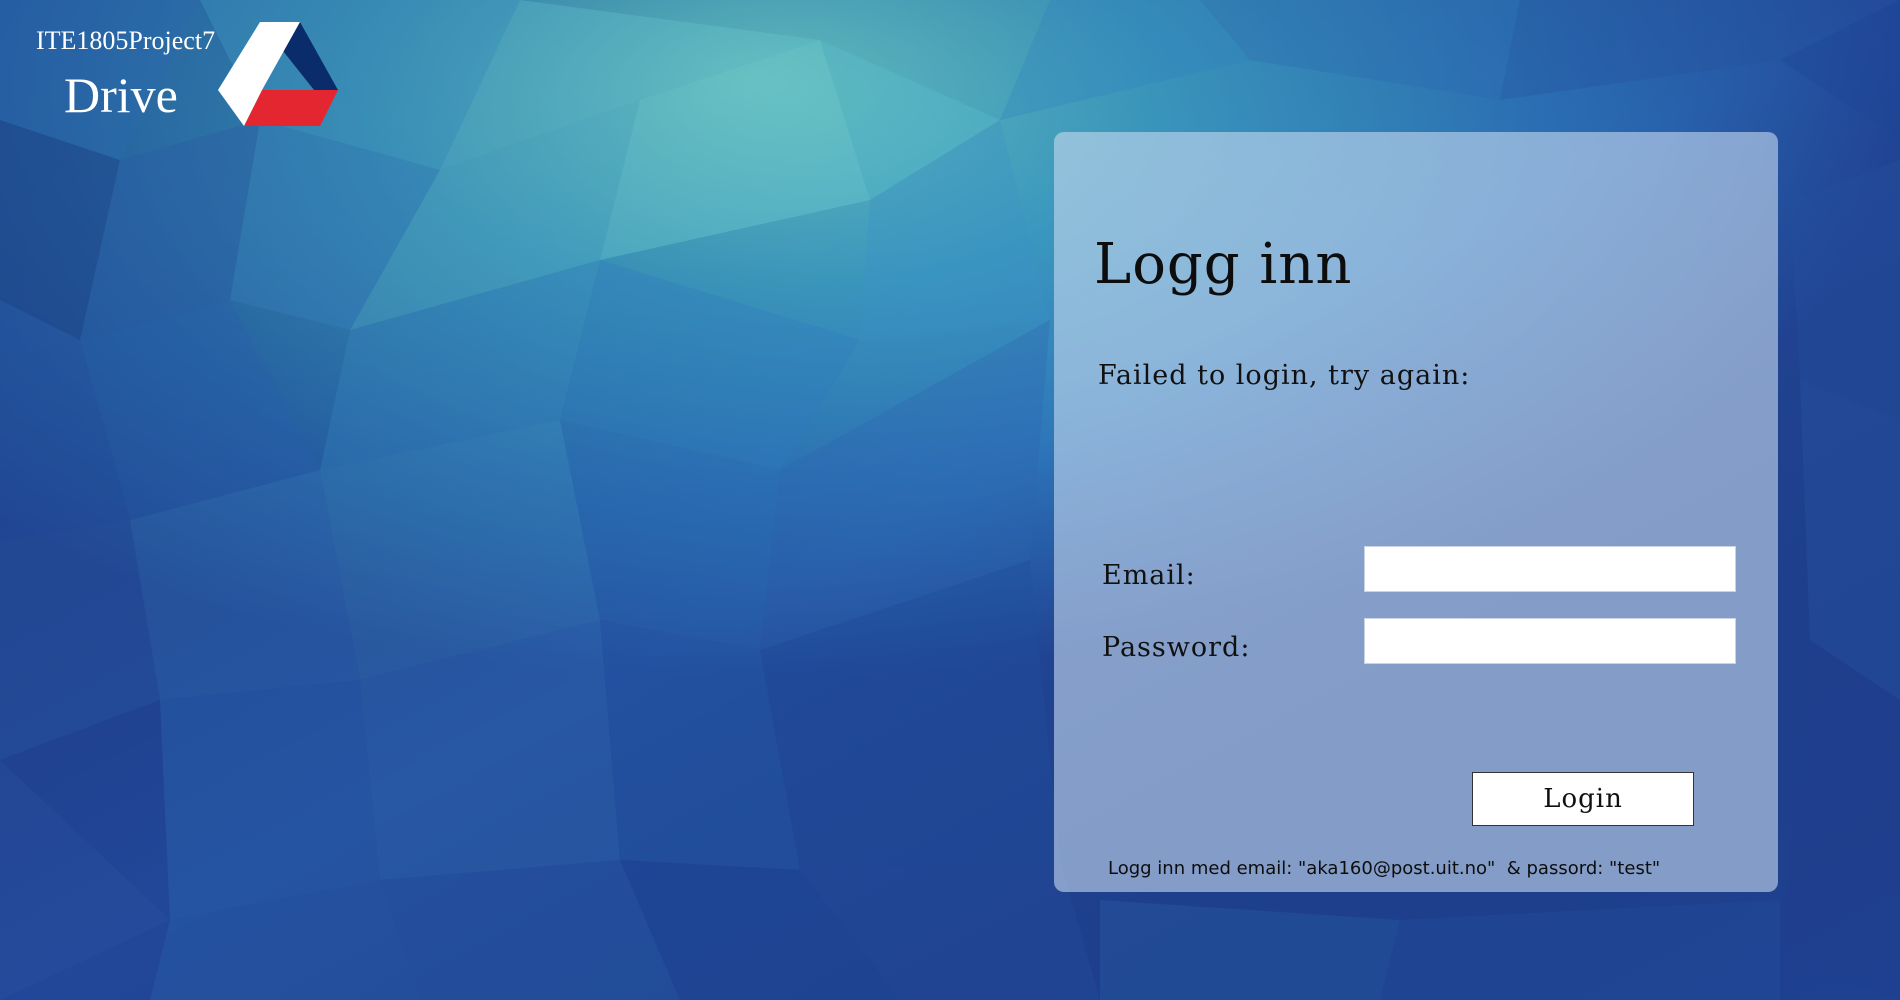  What do you see at coordinates (1550, 569) in the screenshot?
I see `email-field` at bounding box center [1550, 569].